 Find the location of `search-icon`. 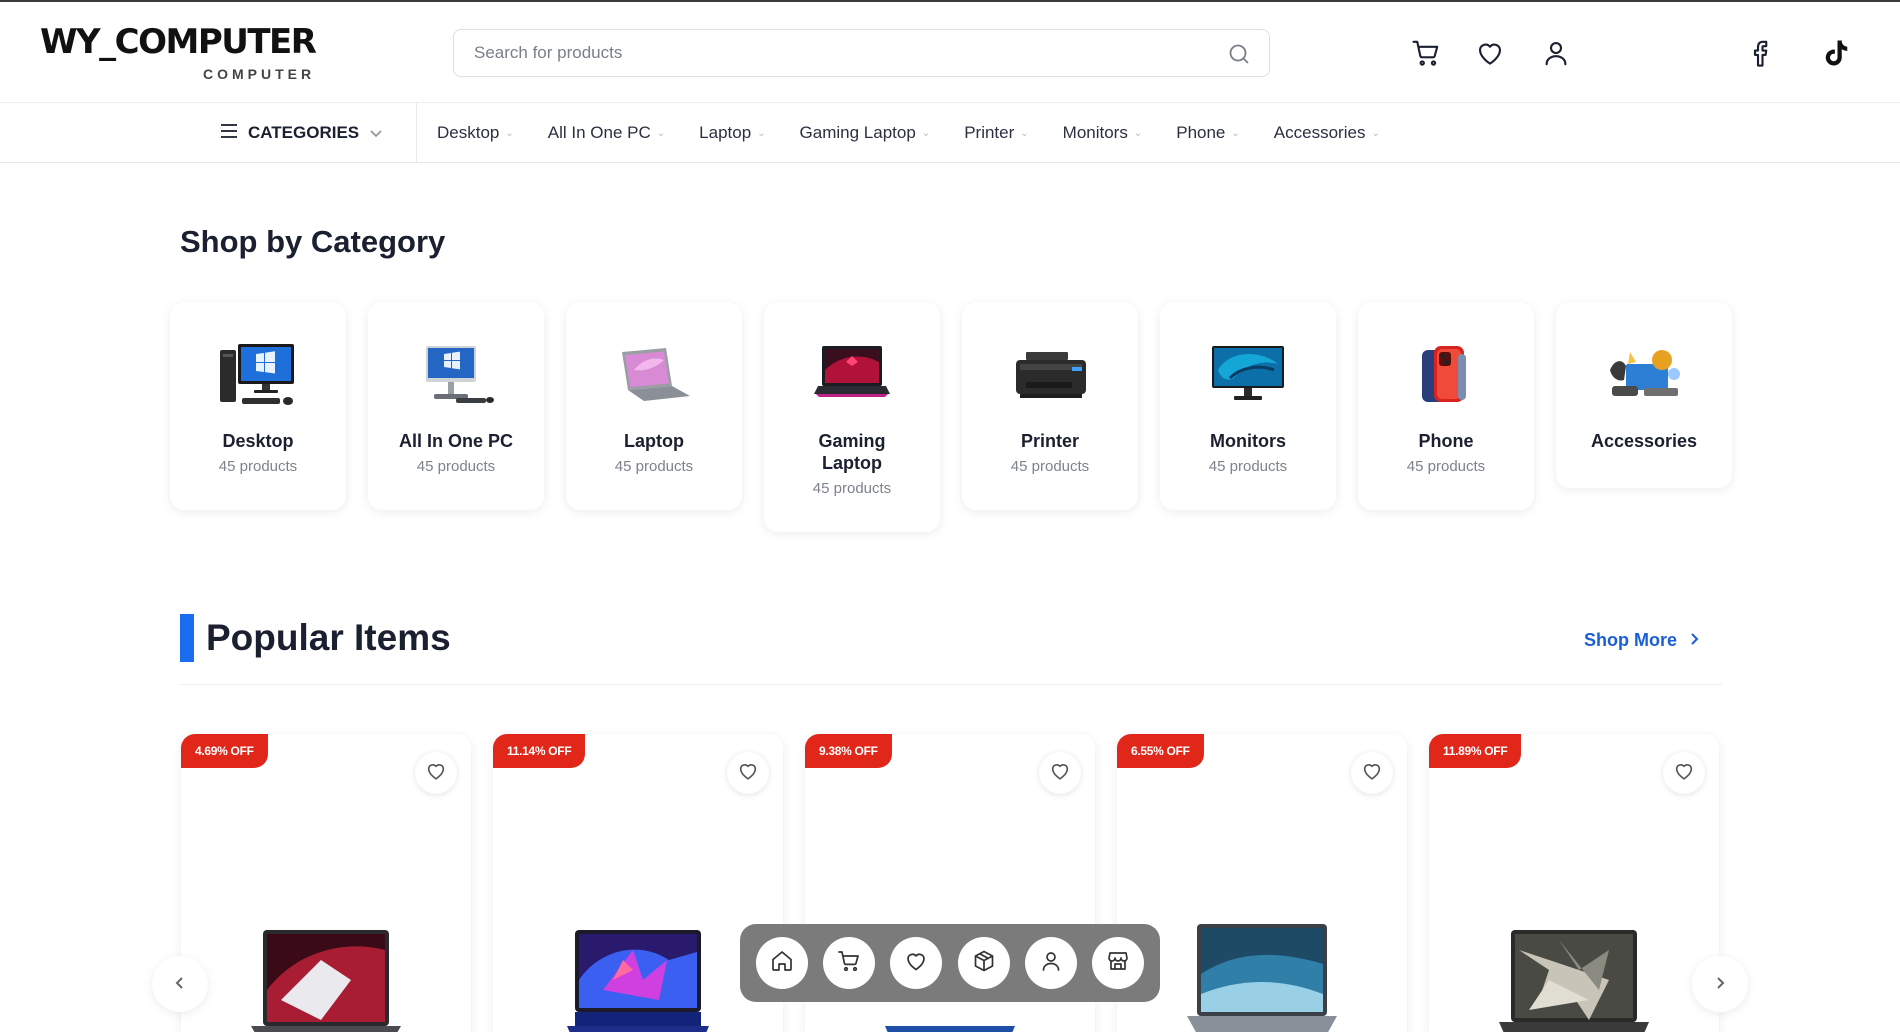

search-icon is located at coordinates (1239, 54).